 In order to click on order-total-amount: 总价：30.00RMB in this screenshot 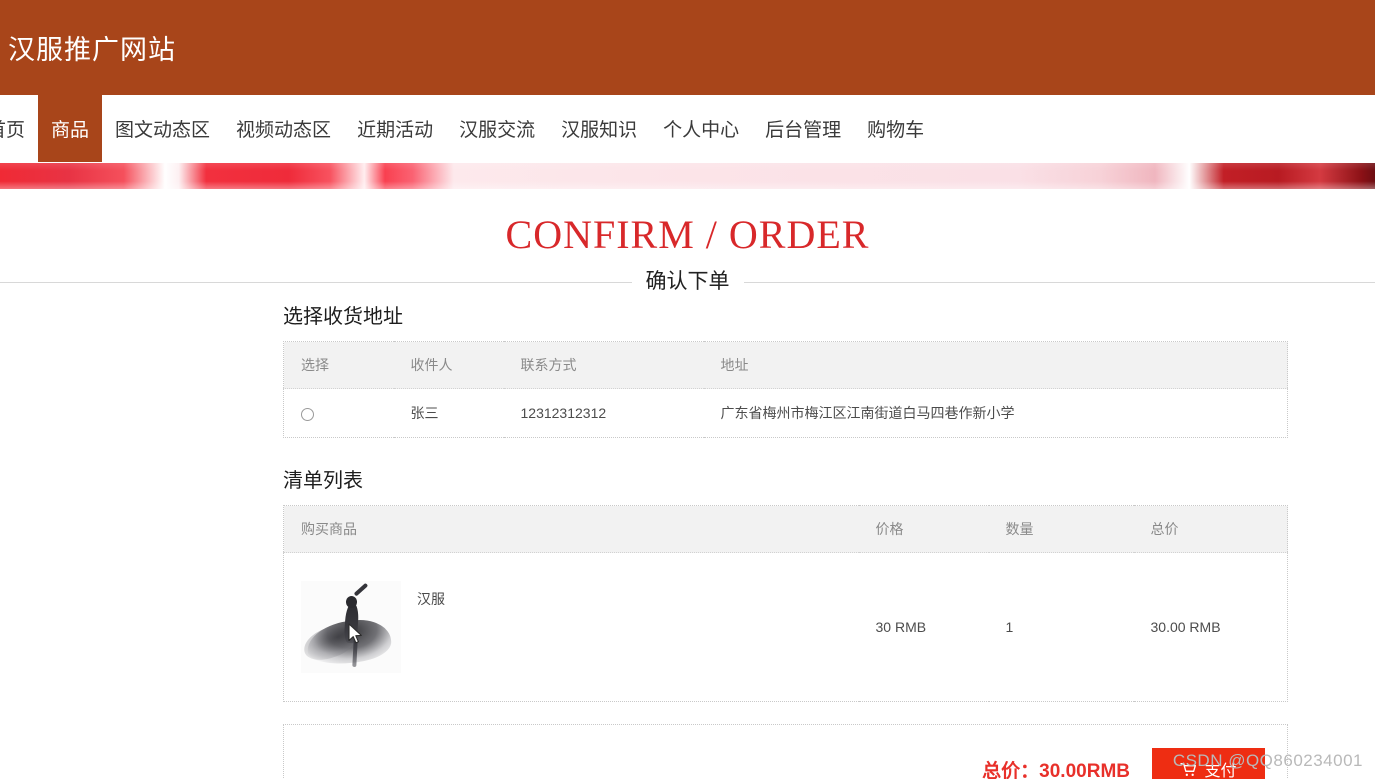, I will do `click(1056, 769)`.